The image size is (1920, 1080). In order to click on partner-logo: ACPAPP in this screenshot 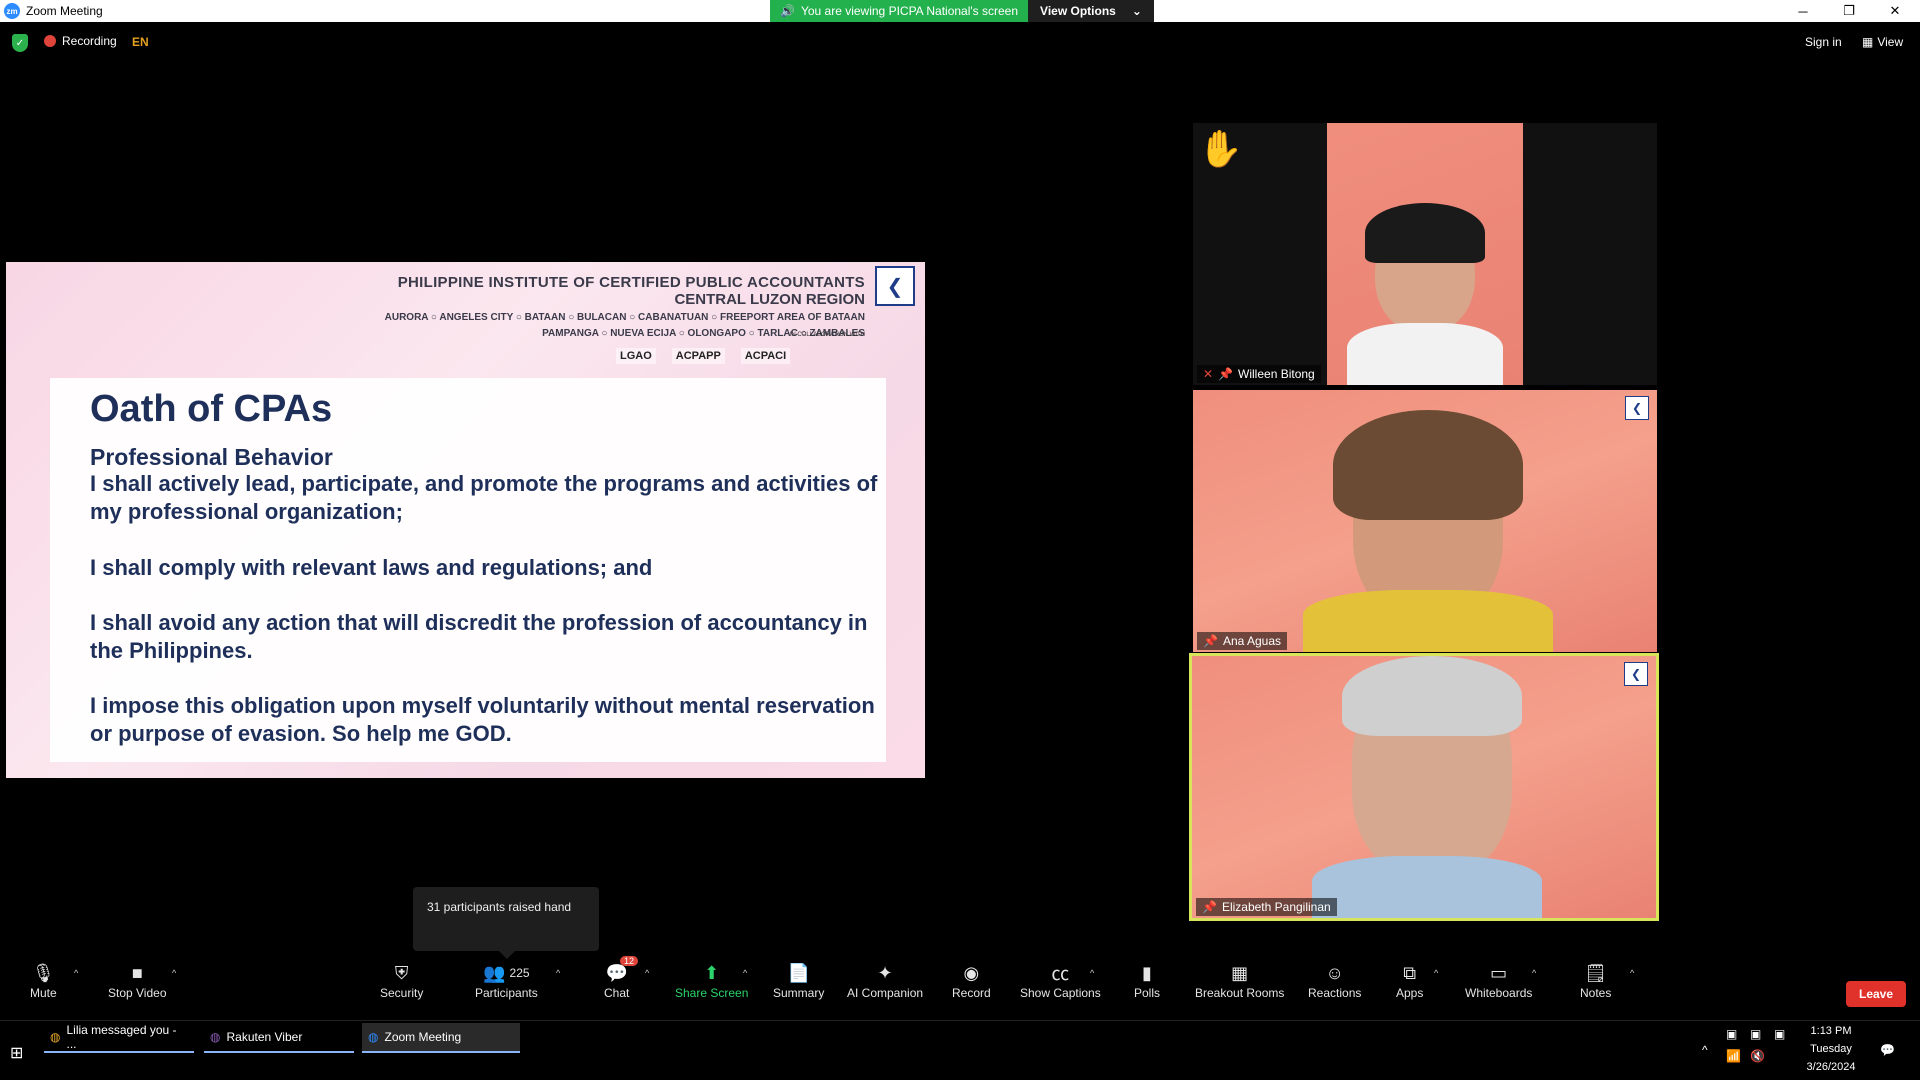, I will do `click(698, 356)`.